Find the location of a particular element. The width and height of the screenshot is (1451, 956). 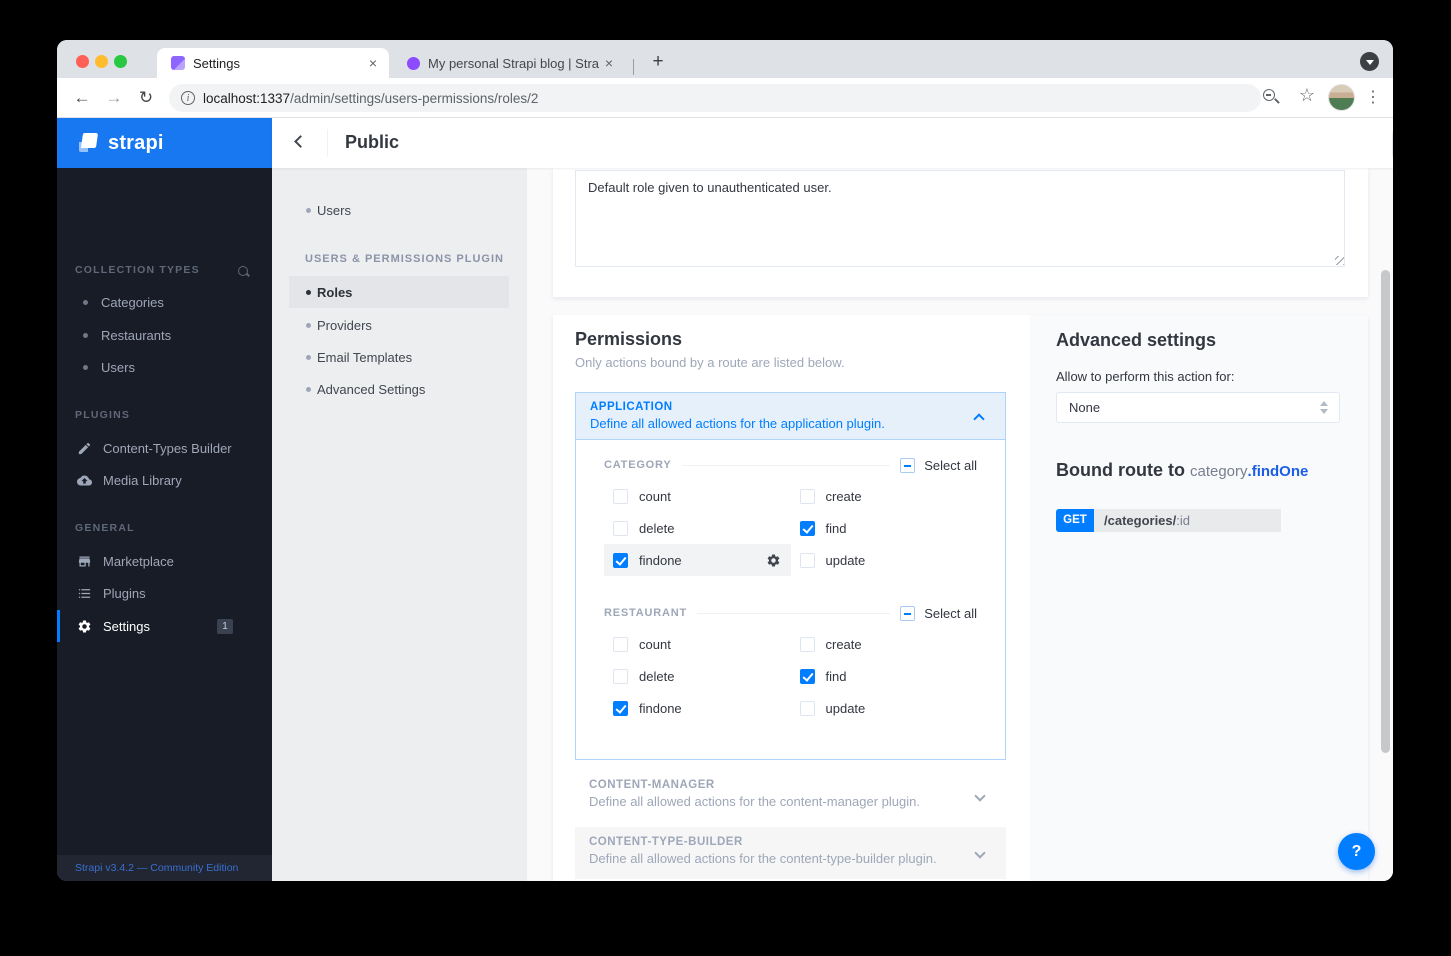

perm-category-update: update is located at coordinates (884, 560).